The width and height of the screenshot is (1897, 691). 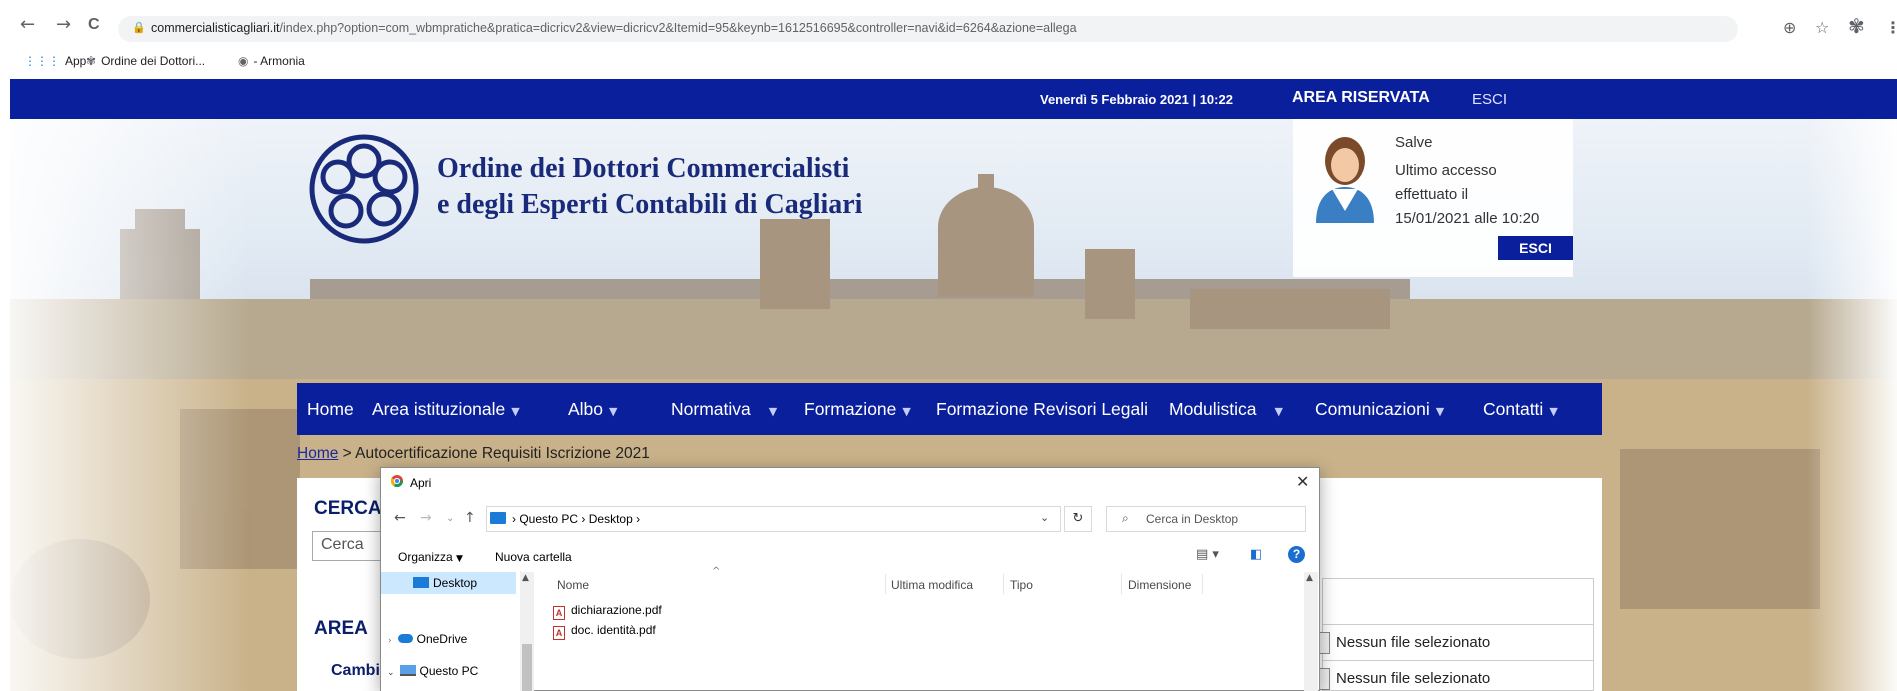 What do you see at coordinates (576, 519) in the screenshot?
I see `dialog-path: › Questo PC › Desktop ›` at bounding box center [576, 519].